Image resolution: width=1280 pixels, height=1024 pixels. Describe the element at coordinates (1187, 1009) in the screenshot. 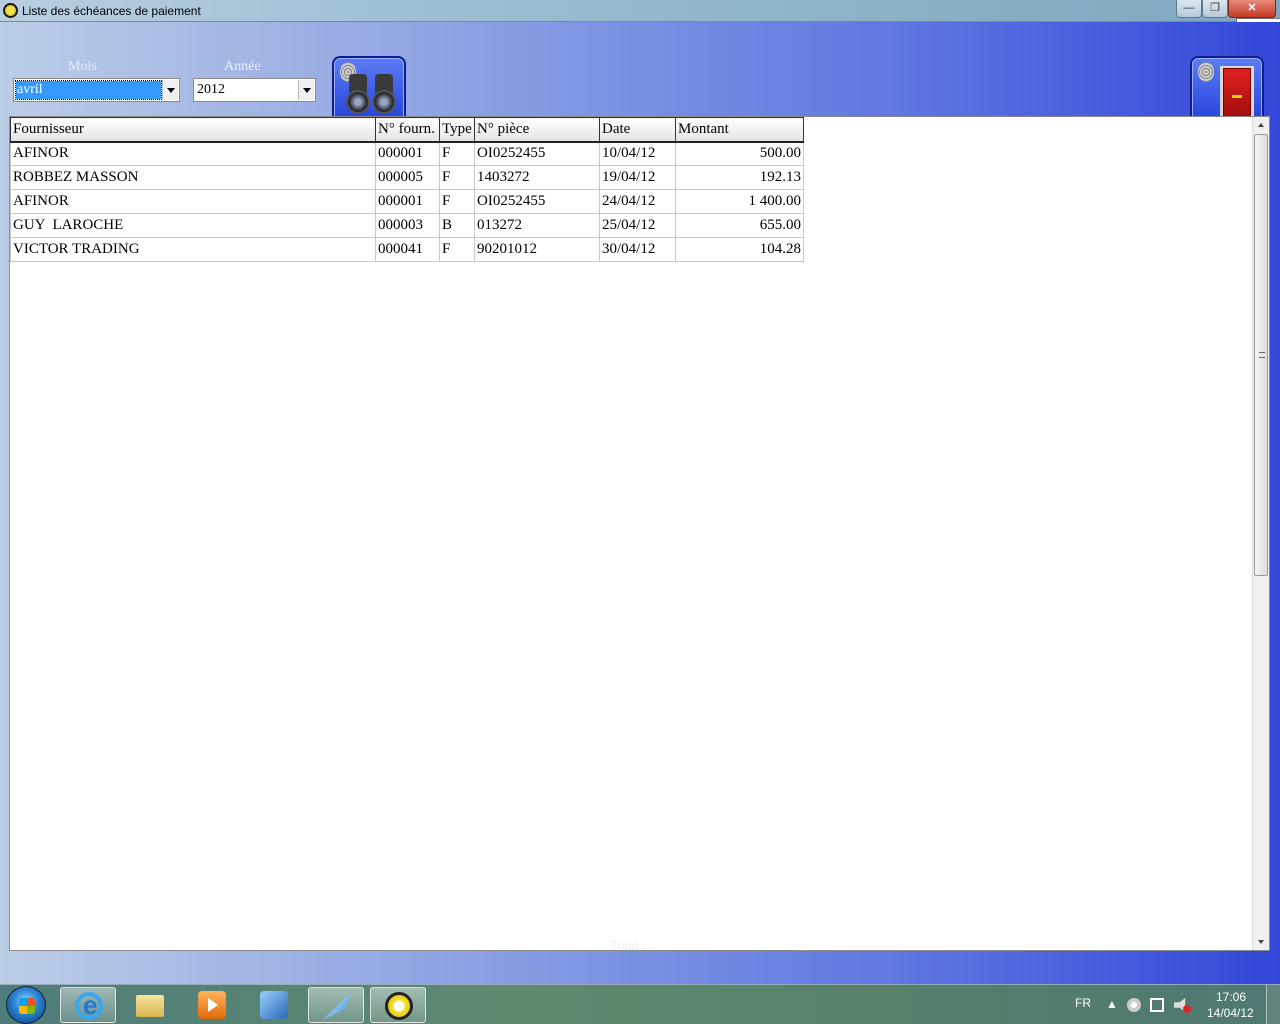

I see `muted-badge-icon` at that location.